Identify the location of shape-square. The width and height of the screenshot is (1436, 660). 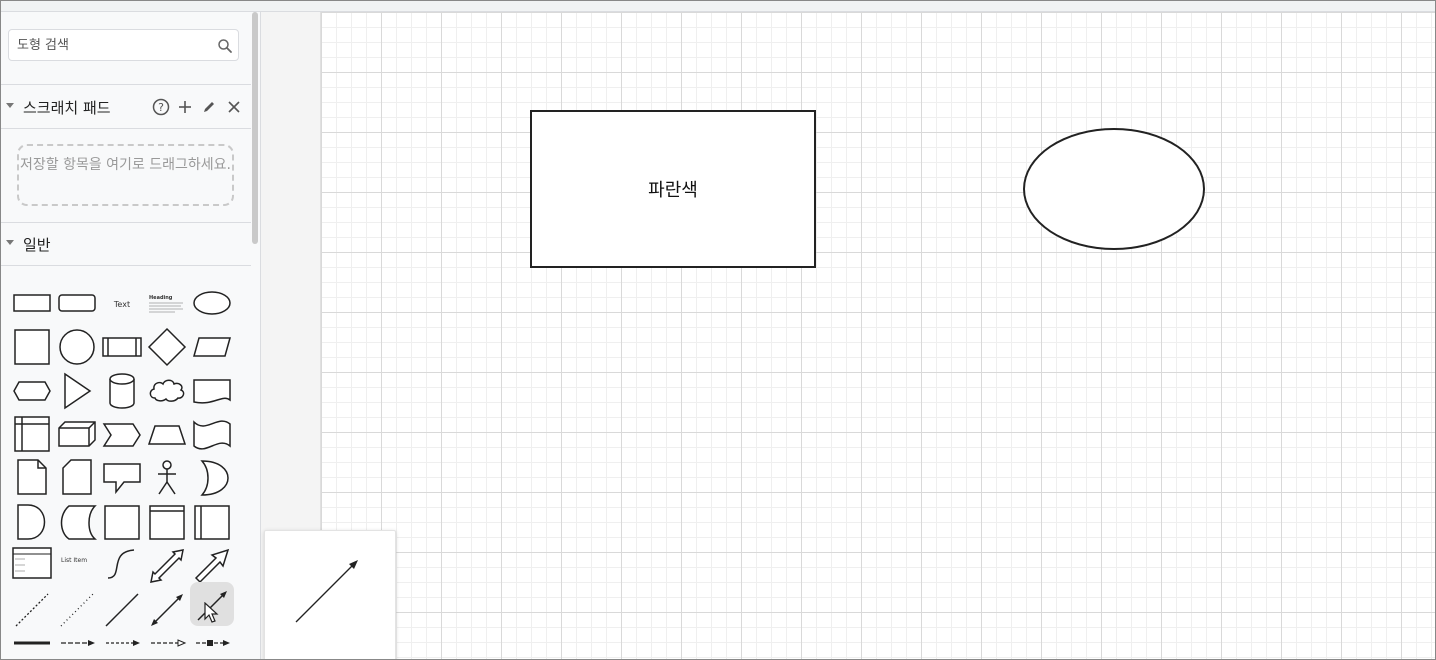
(32, 346).